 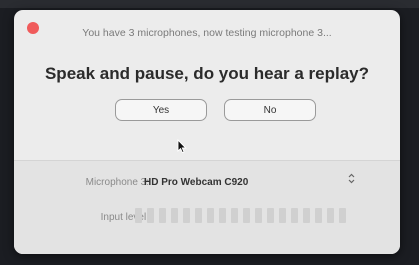 What do you see at coordinates (270, 110) in the screenshot?
I see `no-button: No` at bounding box center [270, 110].